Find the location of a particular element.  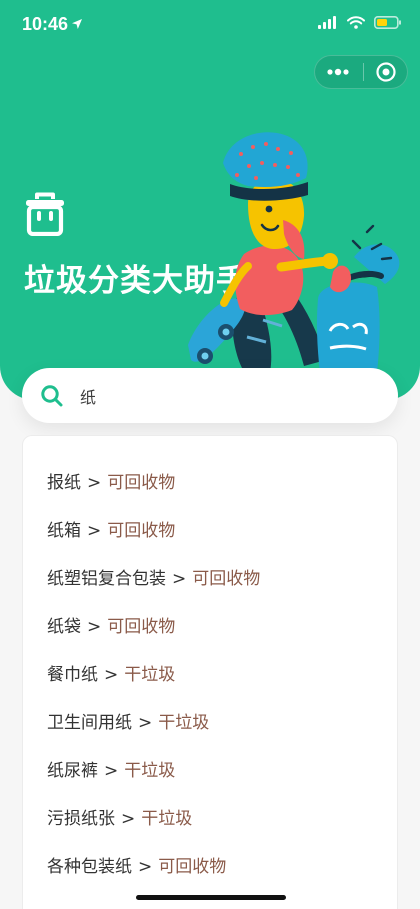

item-name: 纸袋 is located at coordinates (64, 627).